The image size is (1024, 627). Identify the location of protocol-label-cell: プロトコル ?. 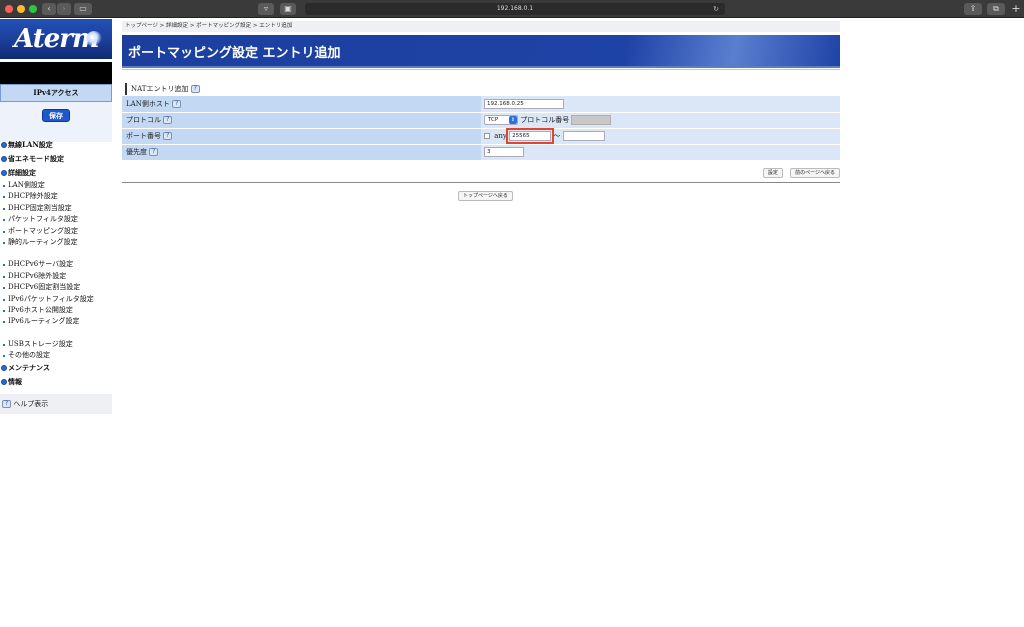
(301, 120).